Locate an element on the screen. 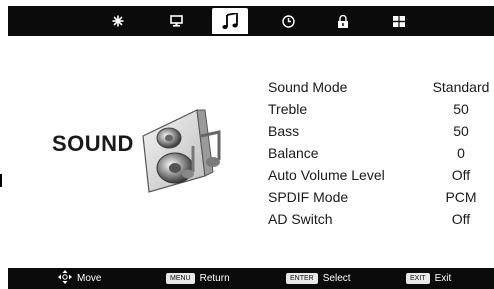 This screenshot has height=289, width=494. tab-time is located at coordinates (288, 21).